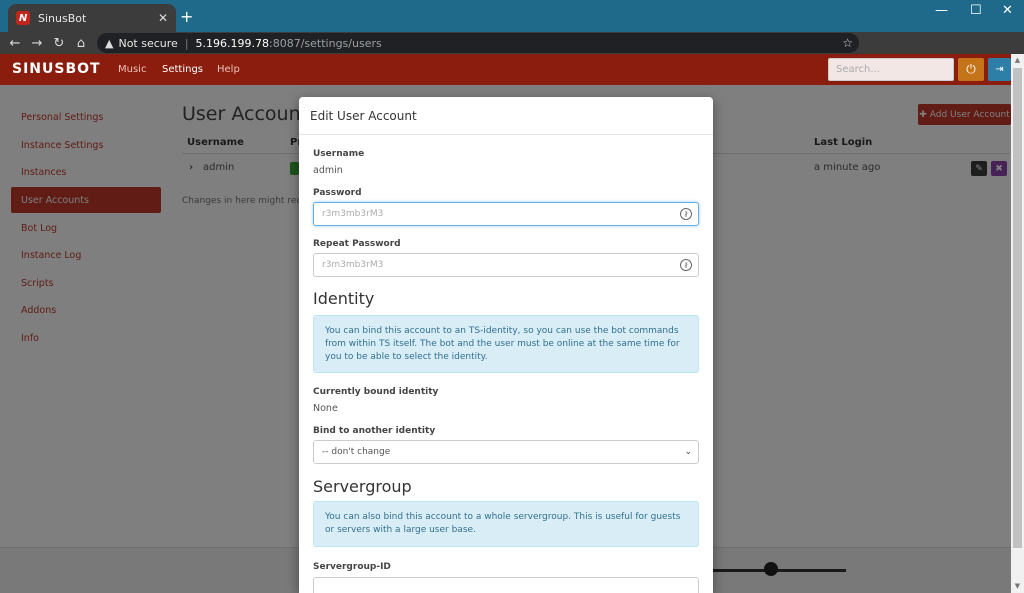 The width and height of the screenshot is (1024, 593). I want to click on logout-icon: ⇥, so click(999, 69).